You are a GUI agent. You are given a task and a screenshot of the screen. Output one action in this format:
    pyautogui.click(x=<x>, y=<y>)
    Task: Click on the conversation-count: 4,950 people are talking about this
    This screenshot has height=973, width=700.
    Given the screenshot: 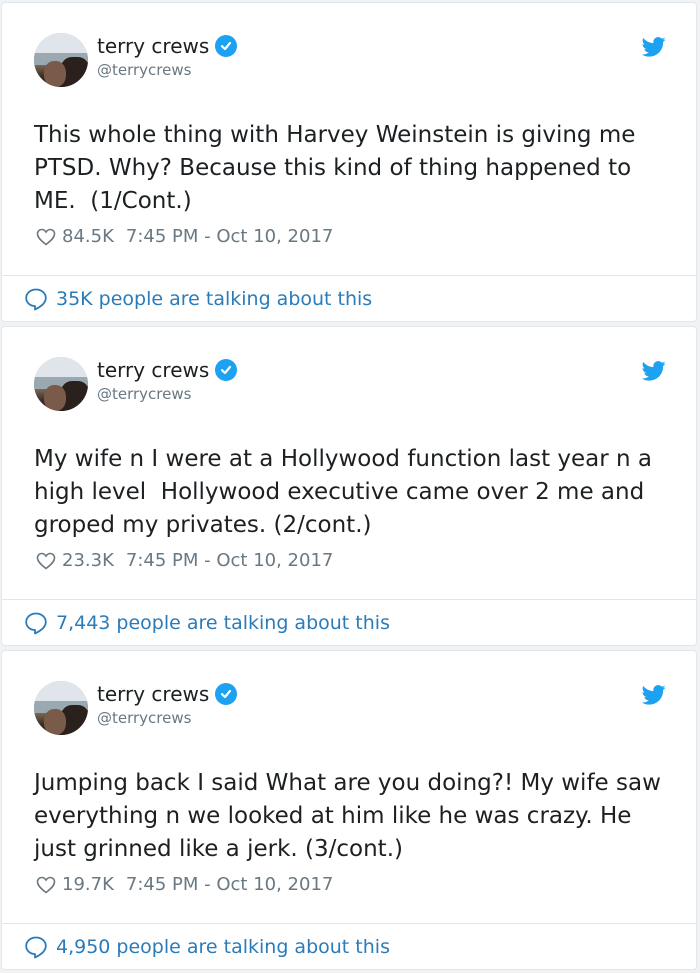 What is the action you would take?
    pyautogui.click(x=223, y=947)
    